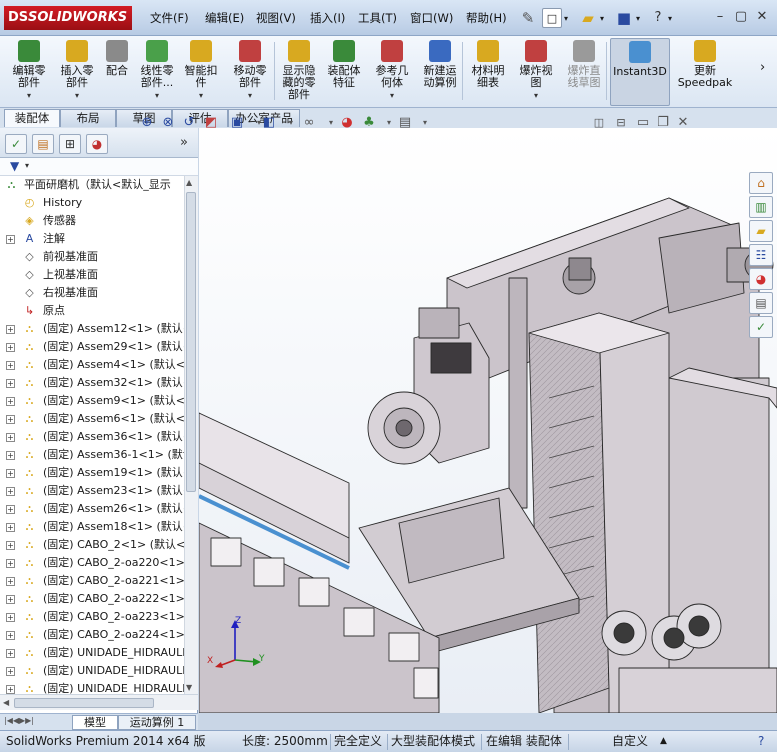 This screenshot has width=777, height=752. What do you see at coordinates (92, 185) in the screenshot?
I see `tree-root: ⛬ 平面研磨机（默认<默认_显示` at bounding box center [92, 185].